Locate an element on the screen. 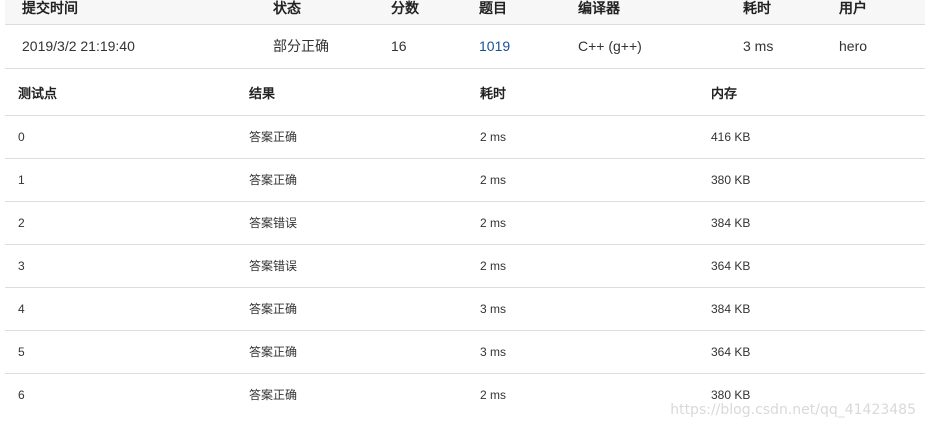 Image resolution: width=926 pixels, height=428 pixels. header-problem: 题目 is located at coordinates (493, 8).